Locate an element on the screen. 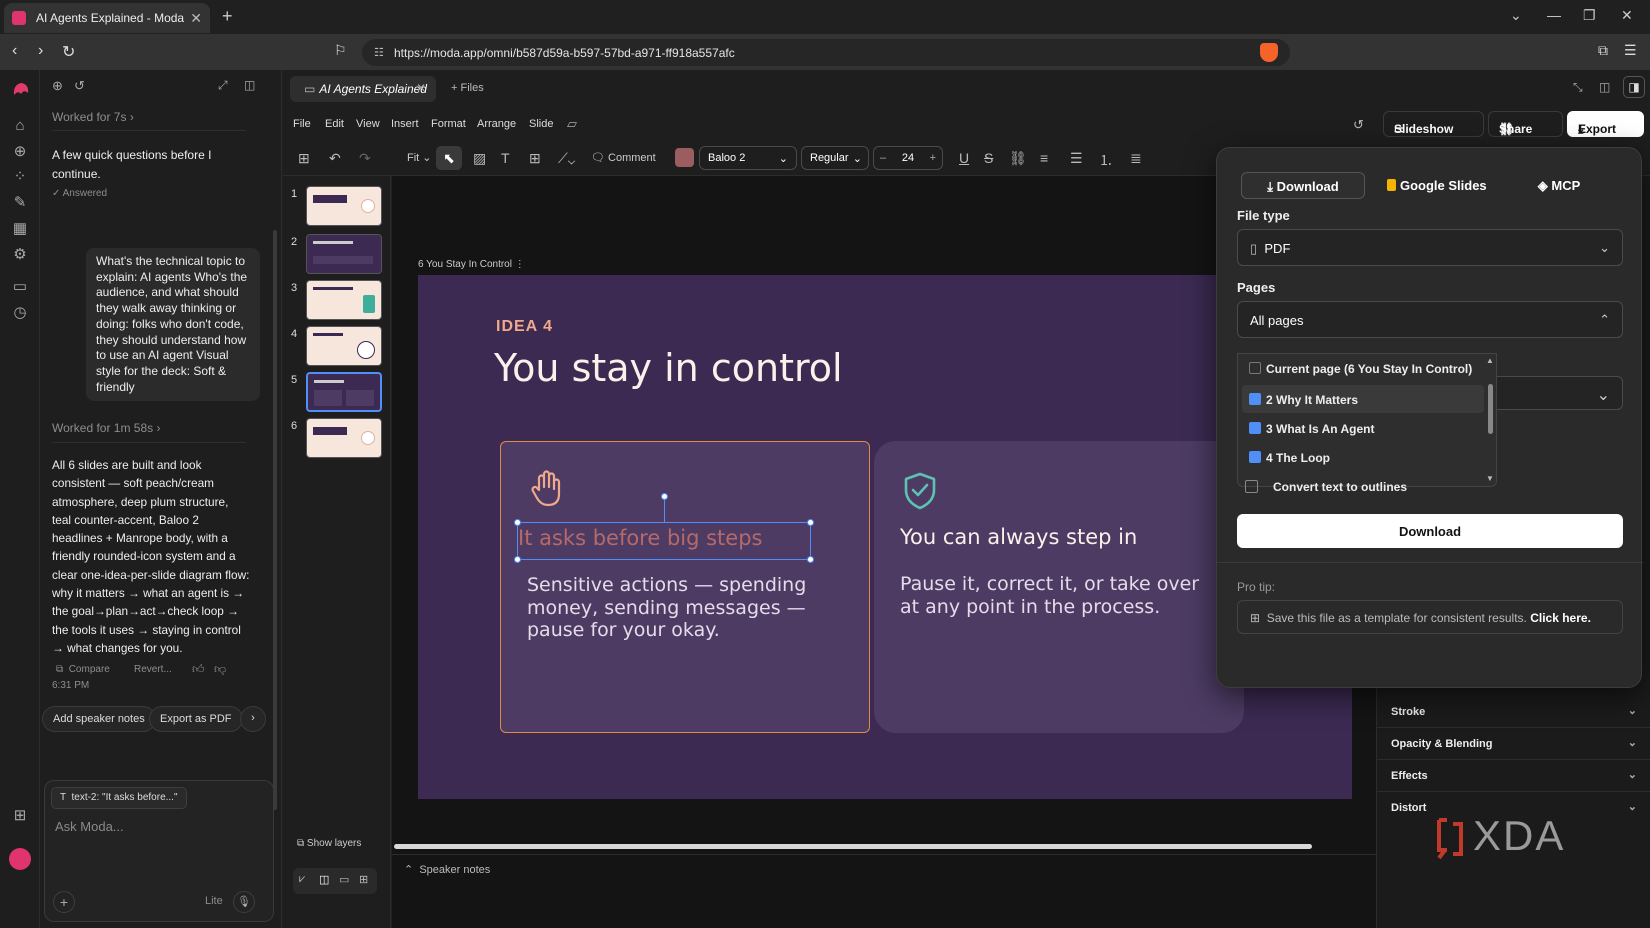 Image resolution: width=1650 pixels, height=928 pixels. calendar-icon: ▦ is located at coordinates (20, 229).